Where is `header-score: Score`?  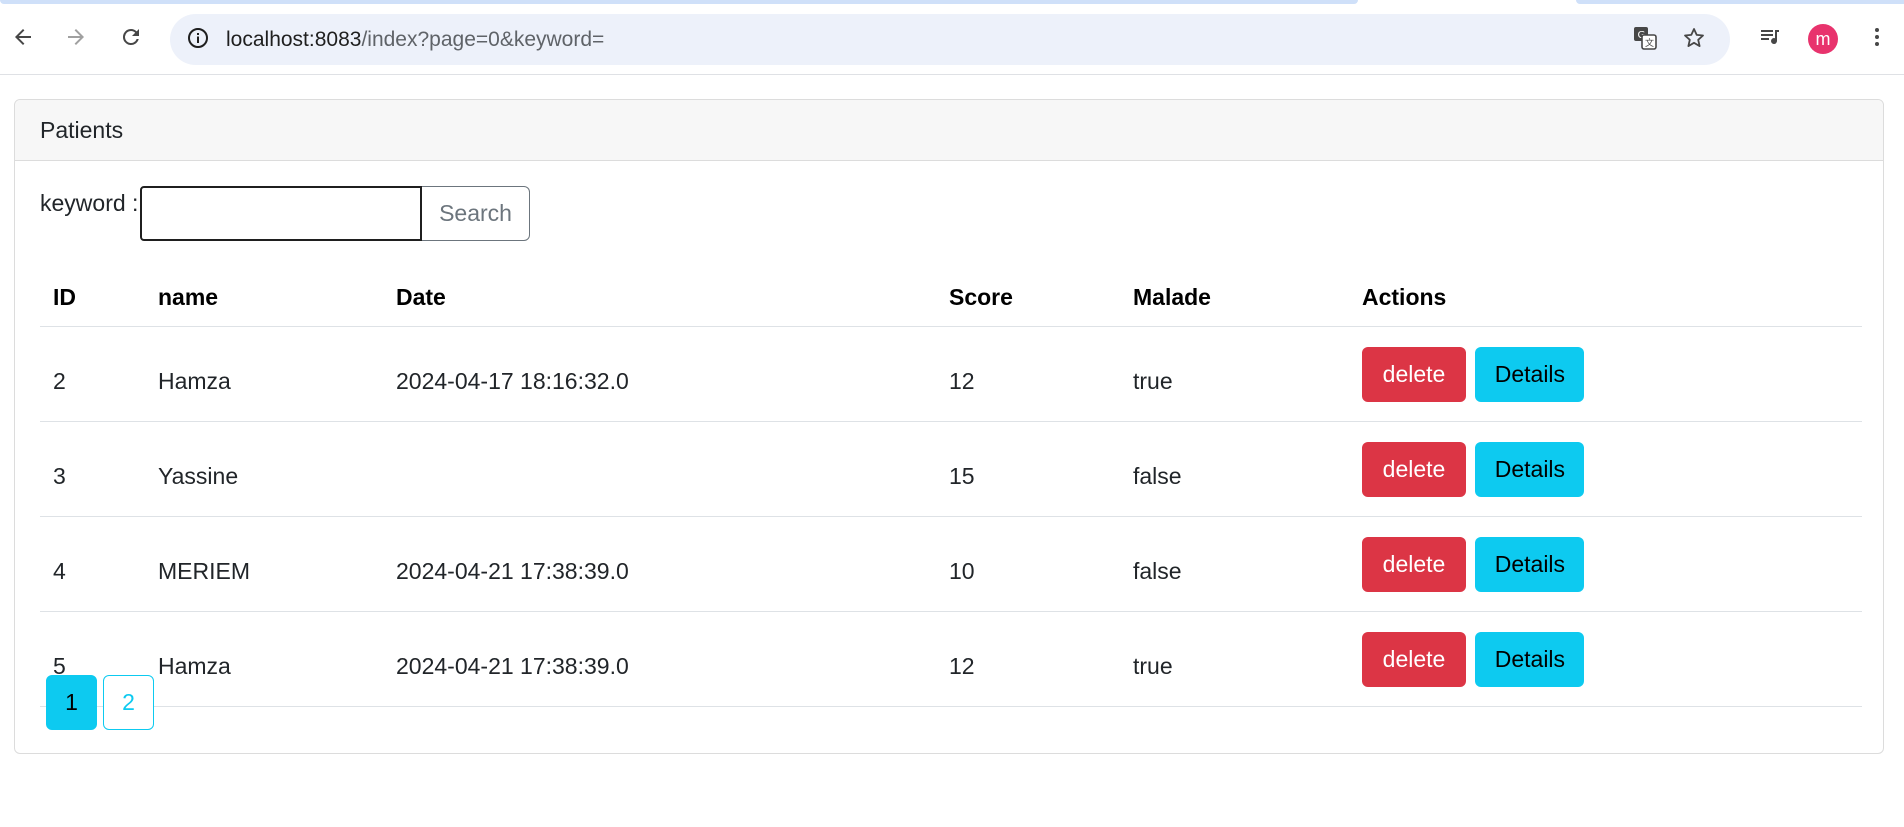
header-score: Score is located at coordinates (1028, 297).